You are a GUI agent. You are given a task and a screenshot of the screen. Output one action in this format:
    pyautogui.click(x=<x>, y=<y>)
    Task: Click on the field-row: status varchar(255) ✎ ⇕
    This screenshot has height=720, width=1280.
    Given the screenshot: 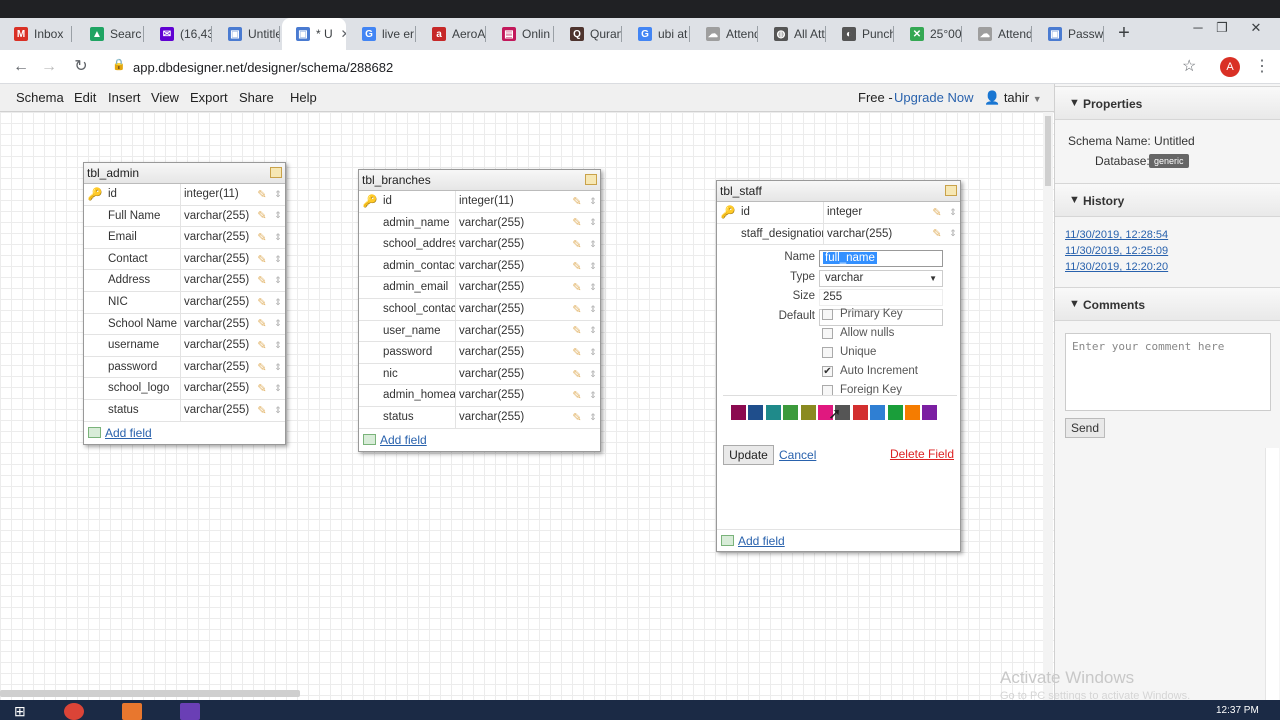 What is the action you would take?
    pyautogui.click(x=184, y=410)
    